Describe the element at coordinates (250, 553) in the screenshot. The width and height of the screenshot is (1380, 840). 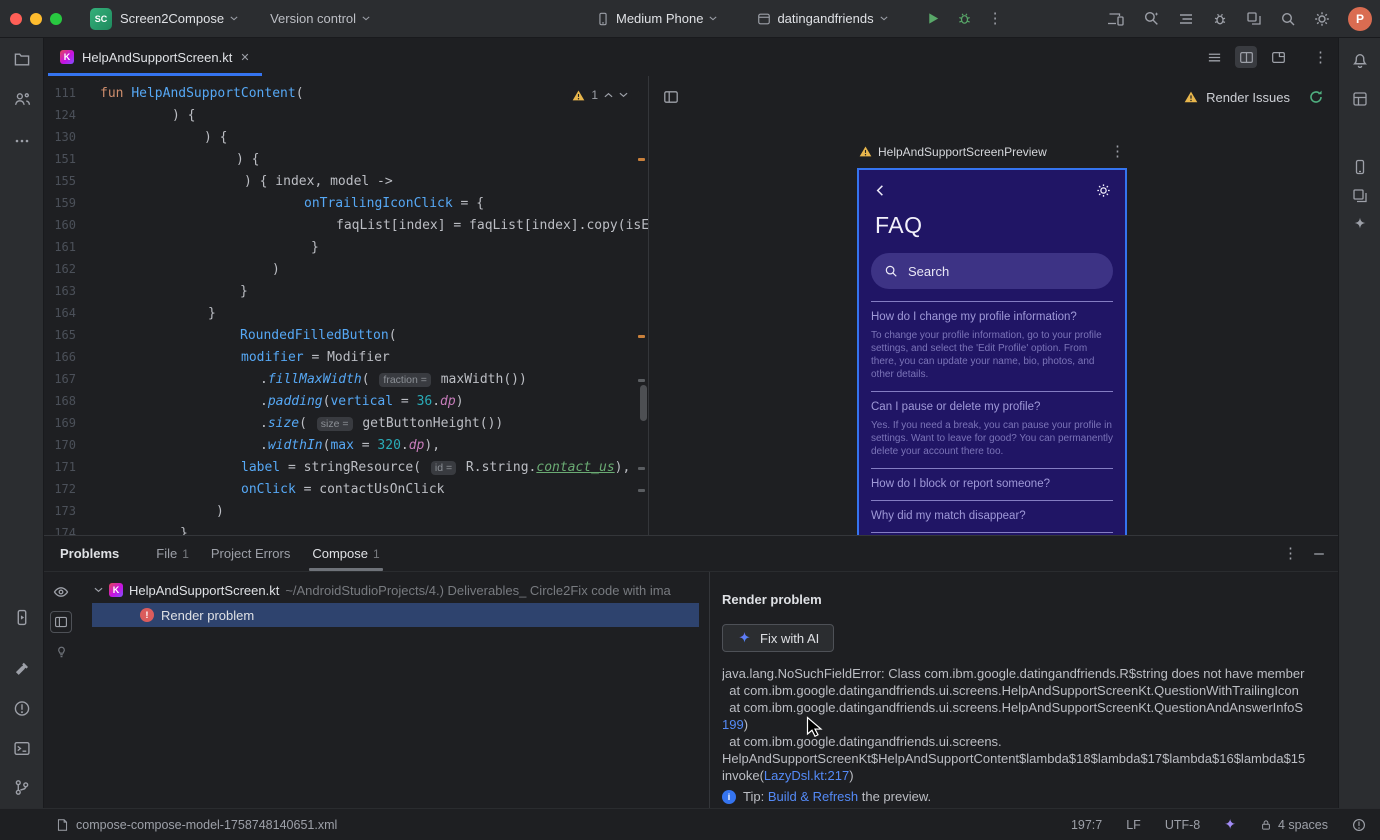
I see `tab-project-errors: Project Errors` at that location.